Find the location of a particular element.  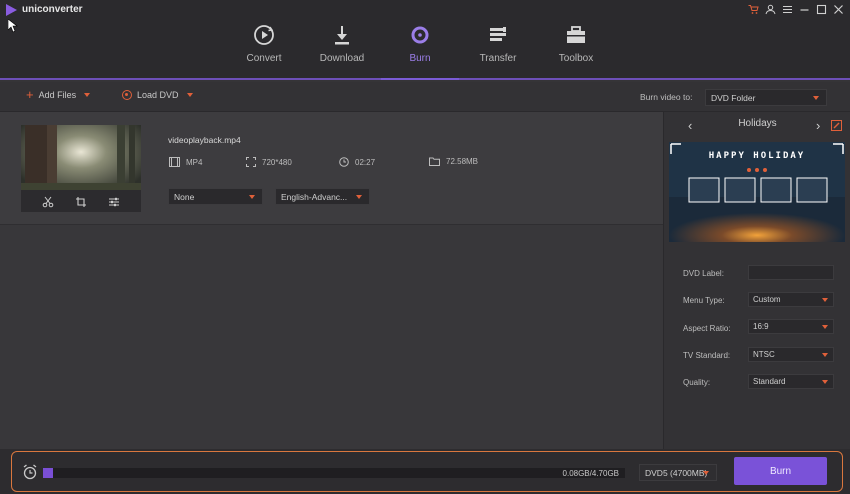

file-duration-value: 02:27 is located at coordinates (365, 162).